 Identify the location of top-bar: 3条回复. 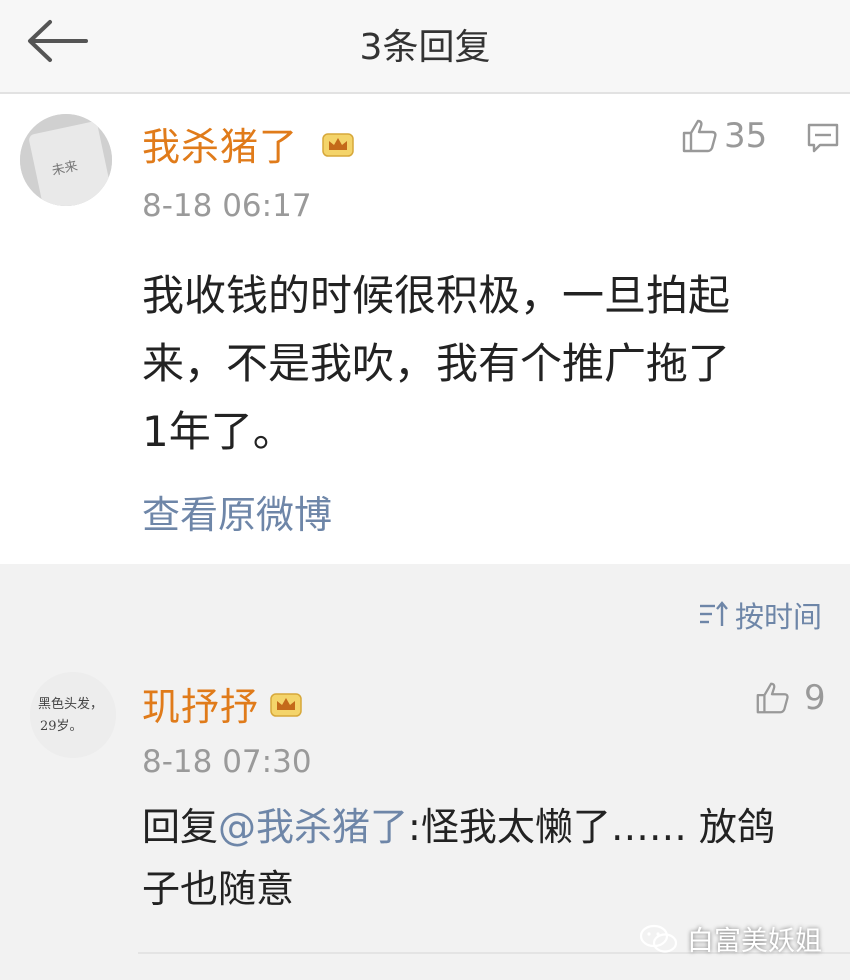
(425, 47).